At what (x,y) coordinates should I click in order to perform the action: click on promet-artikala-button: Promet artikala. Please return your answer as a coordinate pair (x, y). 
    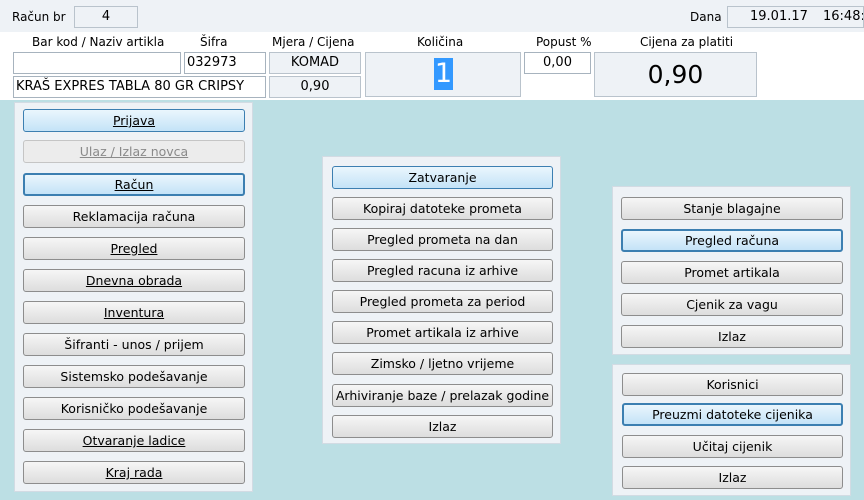
    Looking at the image, I should click on (732, 272).